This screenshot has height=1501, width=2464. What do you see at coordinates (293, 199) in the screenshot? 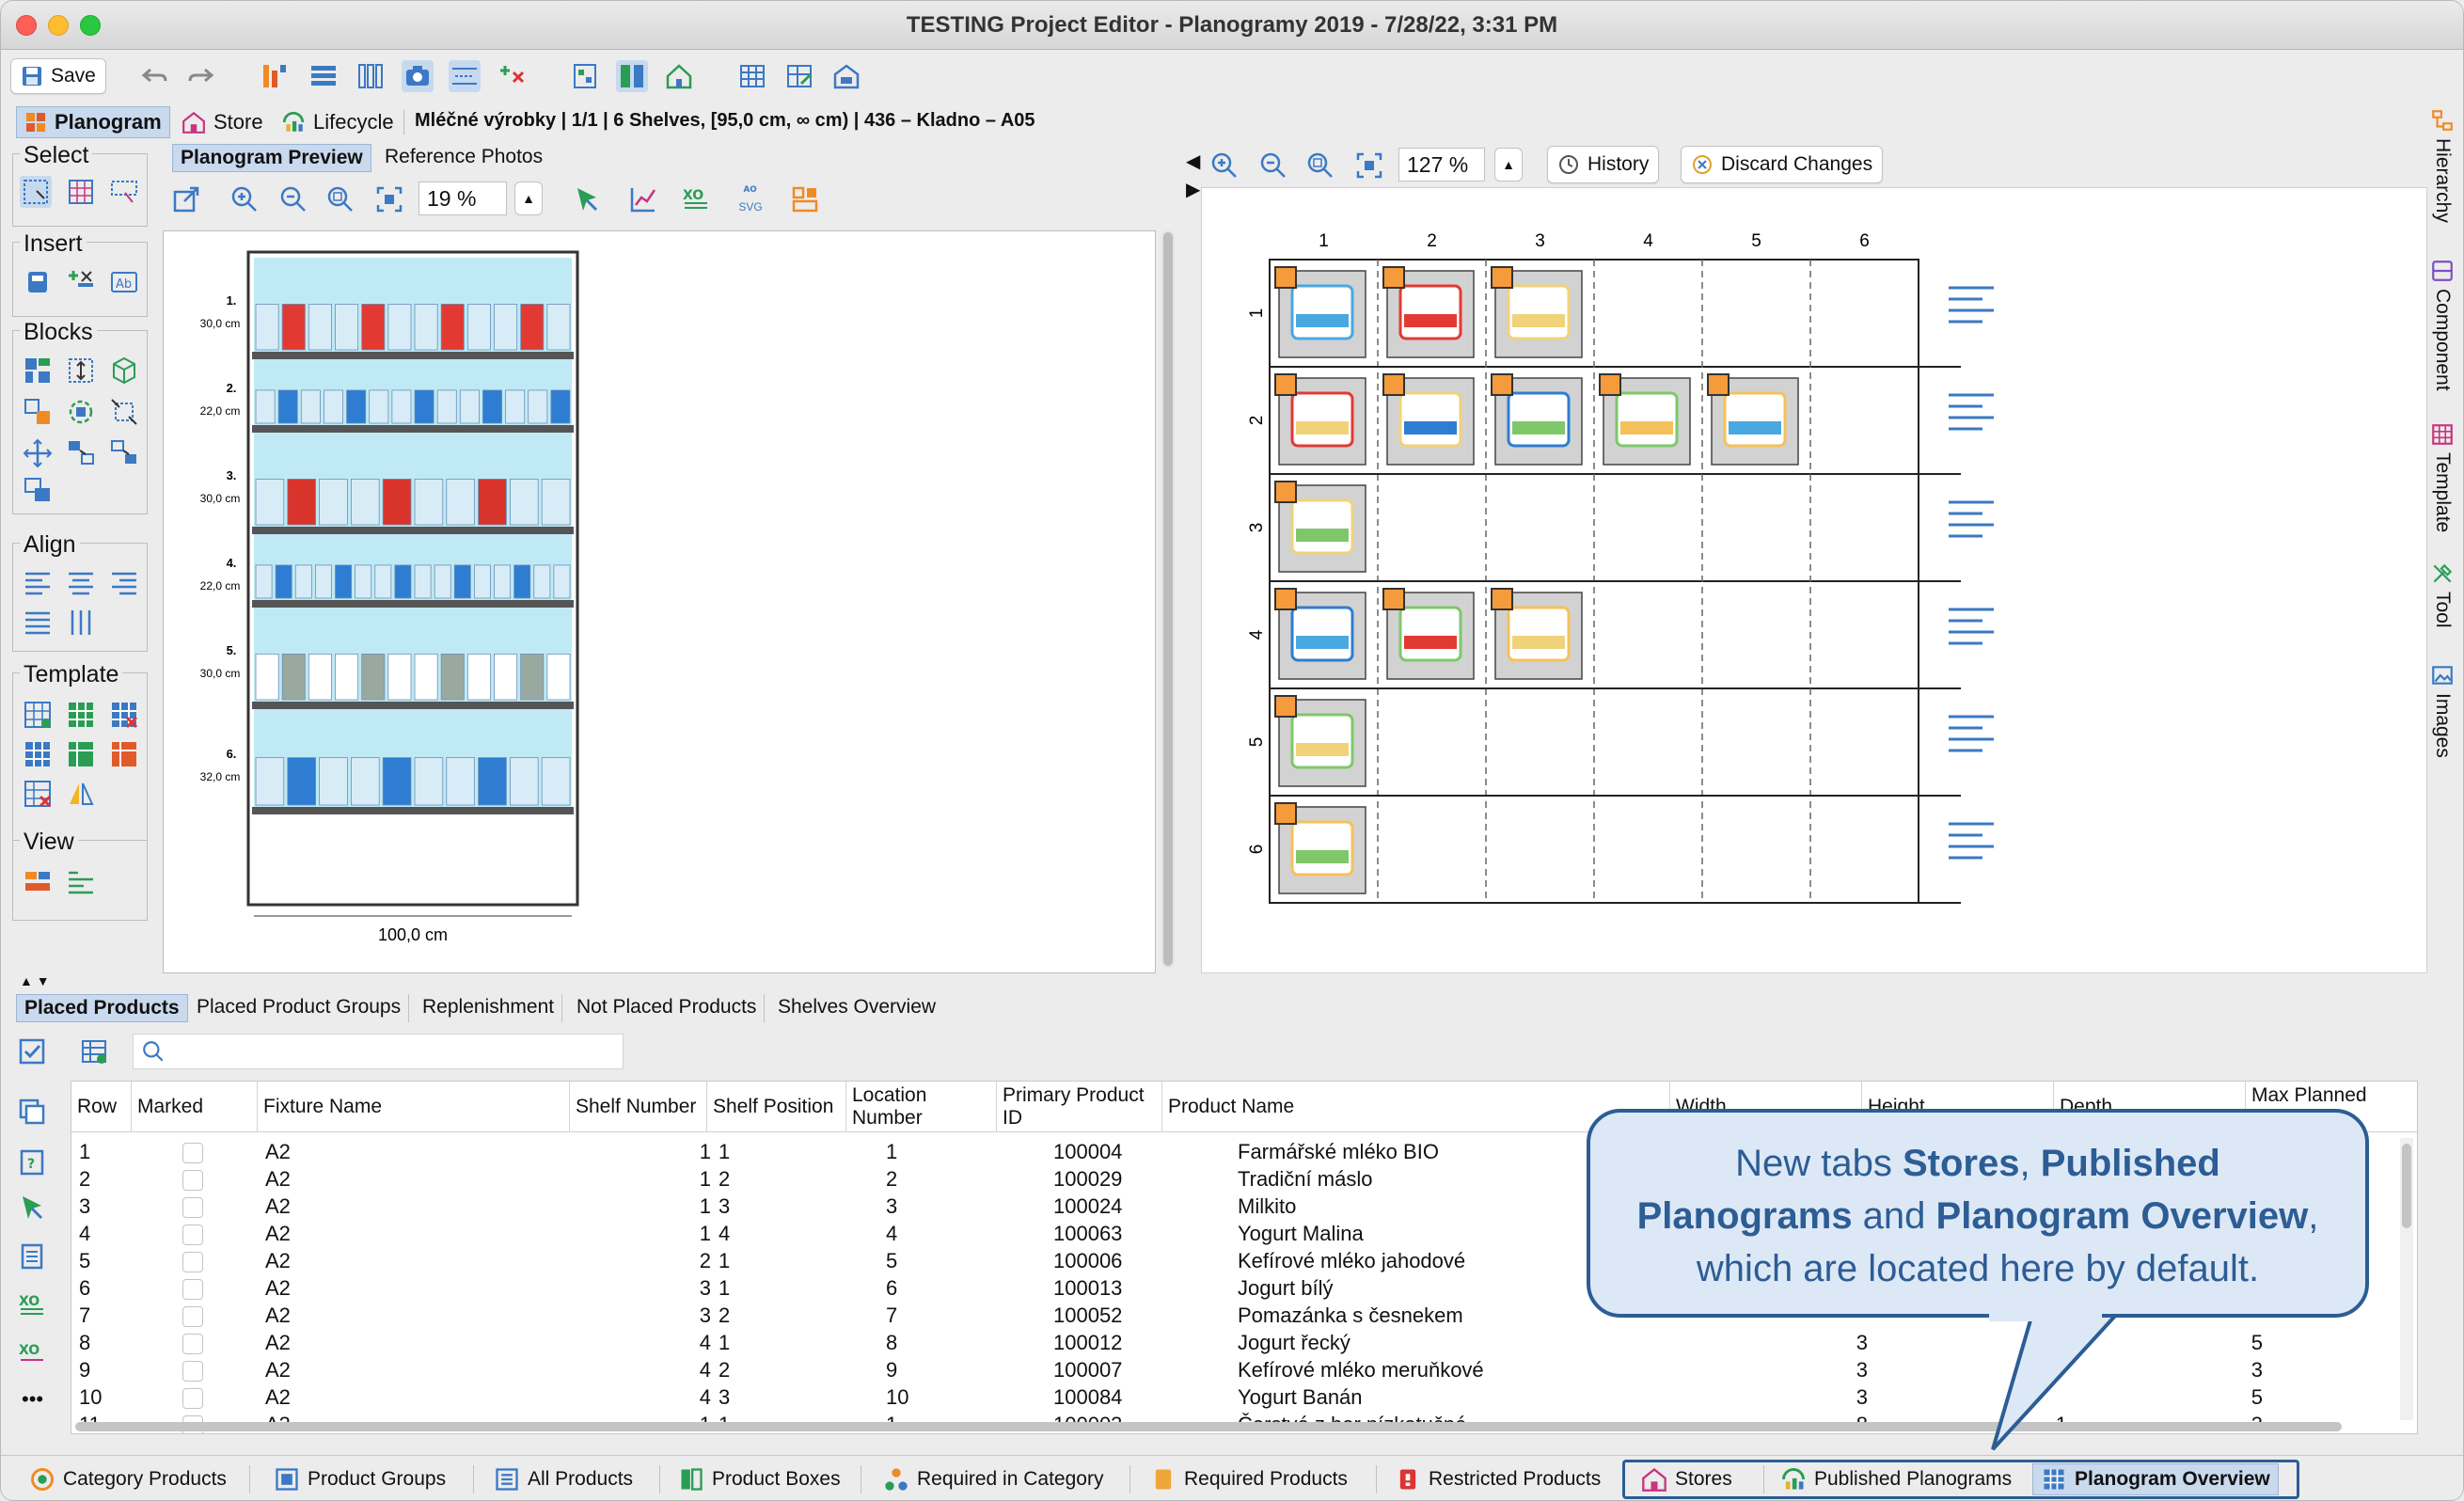
I see `zoom-out-icon` at bounding box center [293, 199].